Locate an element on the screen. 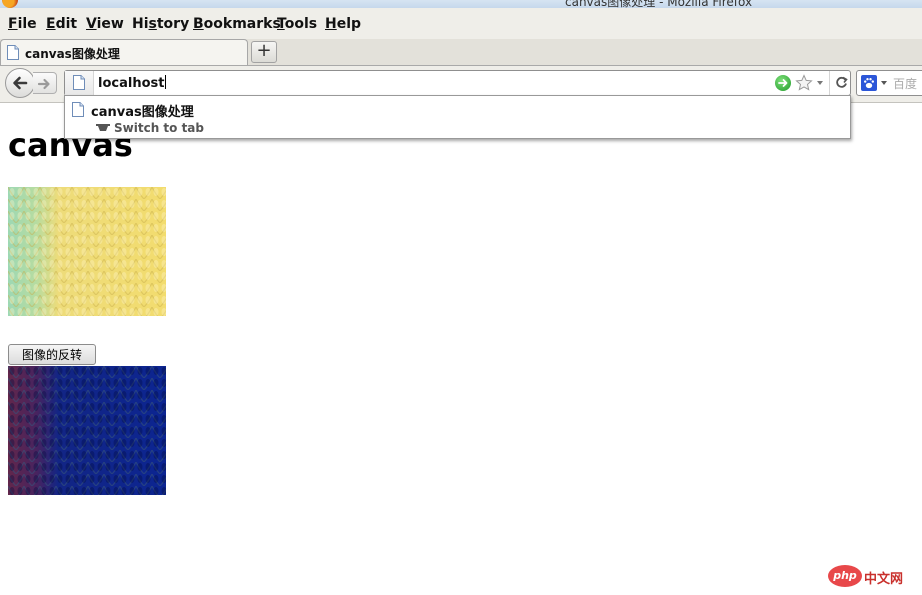 This screenshot has width=922, height=595. baidu-paw-icon is located at coordinates (869, 83).